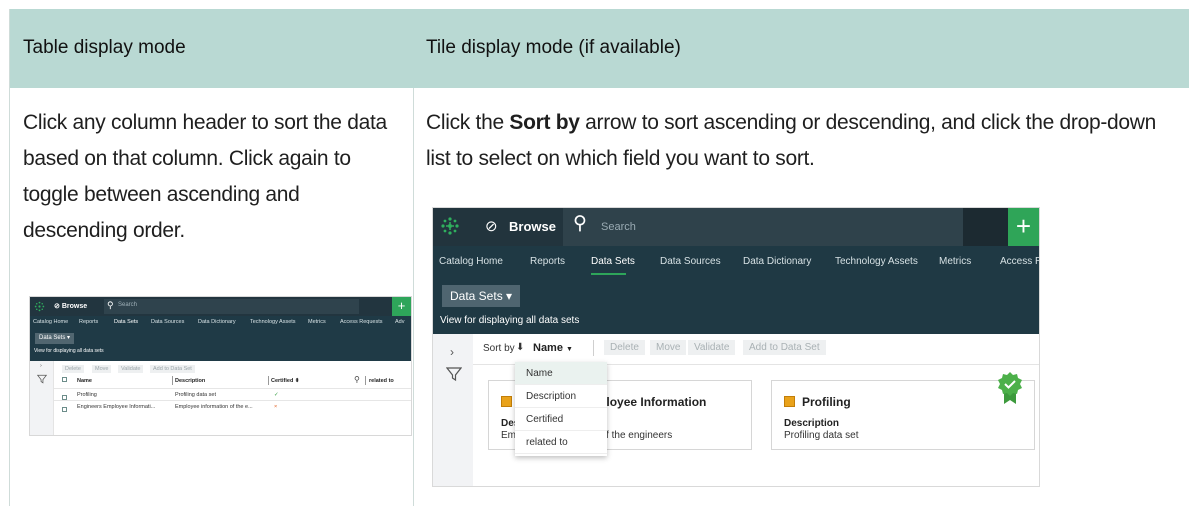  What do you see at coordinates (593, 348) in the screenshot?
I see `toolbar-separator` at bounding box center [593, 348].